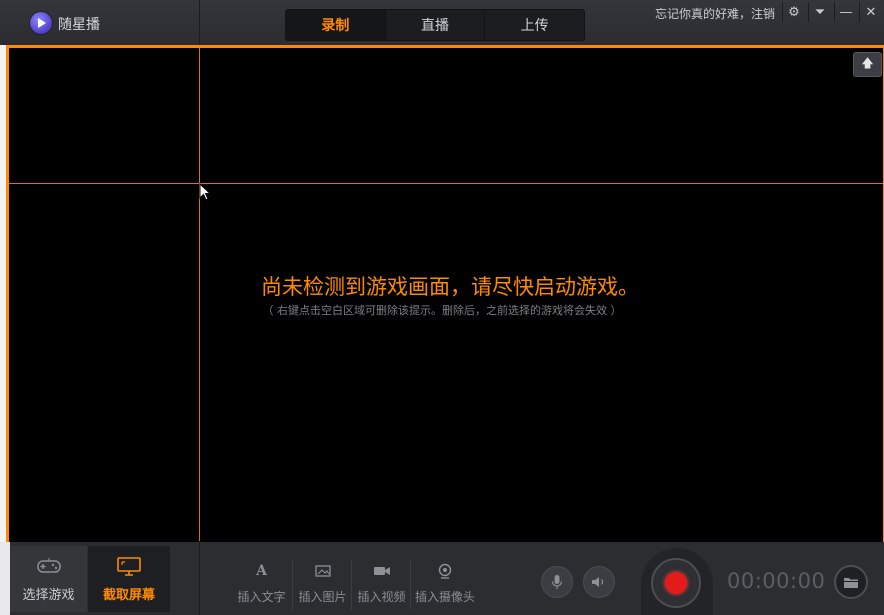 The width and height of the screenshot is (884, 615). I want to click on mode-tabs: 录制 直播 上传, so click(435, 25).